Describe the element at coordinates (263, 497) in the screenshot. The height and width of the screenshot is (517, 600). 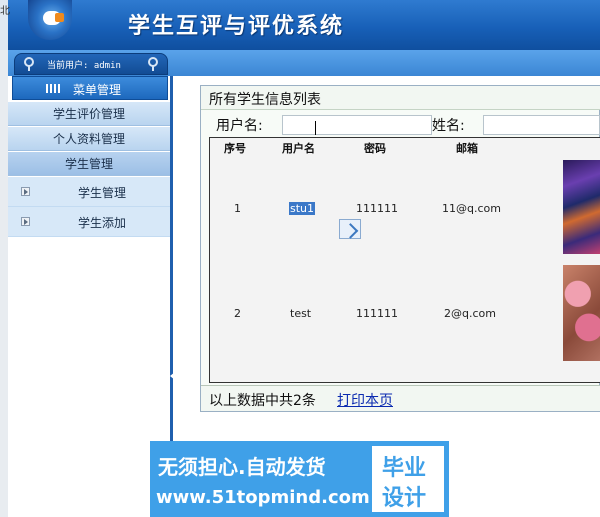
I see `watermark-url: www.51topmind.com` at that location.